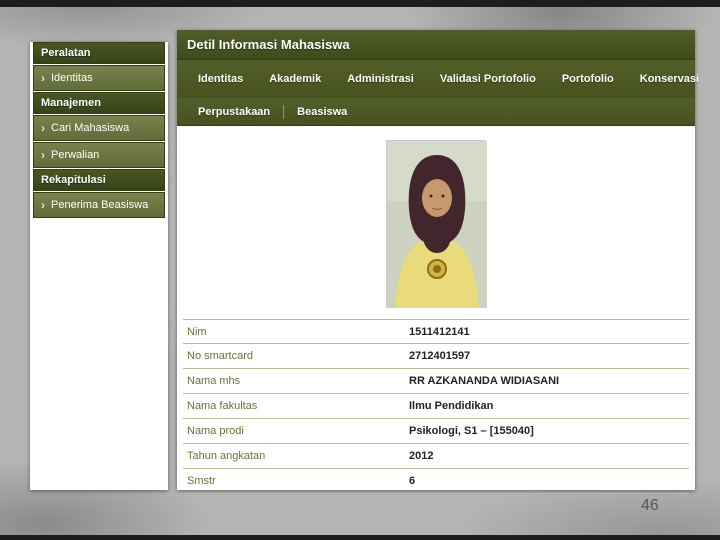 This screenshot has width=720, height=540. Describe the element at coordinates (436, 45) in the screenshot. I see `page-title: Detil Informasi Mahasiswa` at that location.